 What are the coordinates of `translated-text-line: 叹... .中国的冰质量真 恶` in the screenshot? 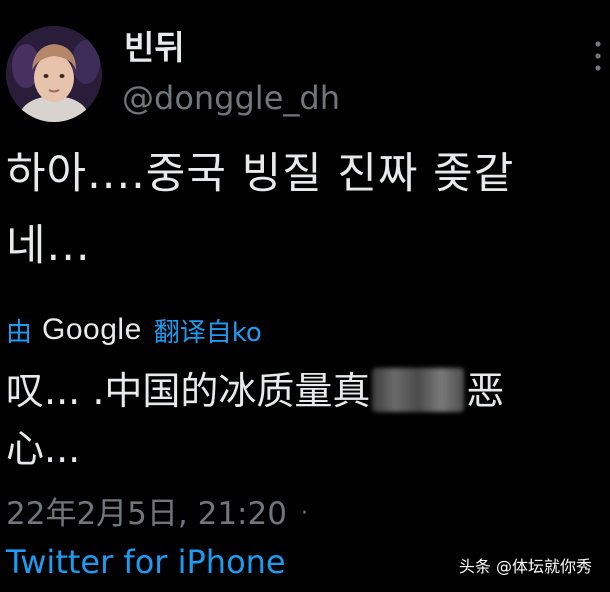 It's located at (306, 391).